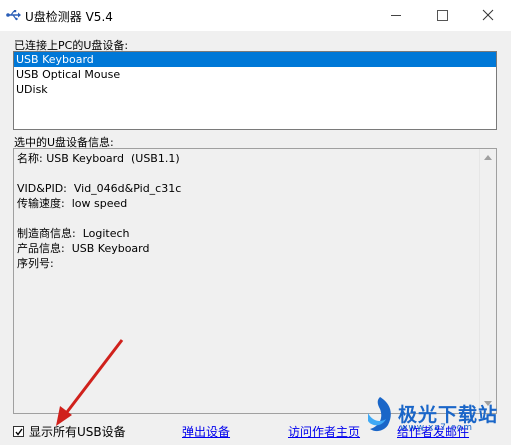 This screenshot has width=511, height=445. What do you see at coordinates (255, 59) in the screenshot?
I see `device-item: USB Keyboard` at bounding box center [255, 59].